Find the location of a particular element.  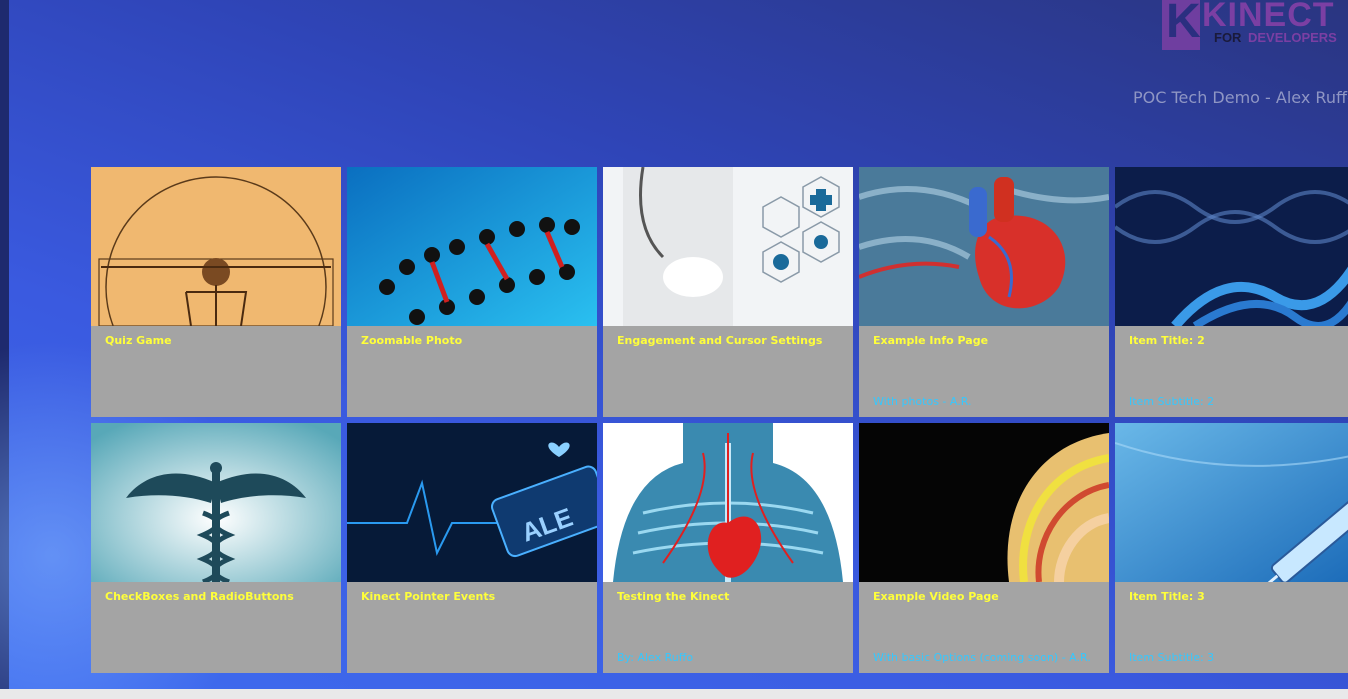

tile-zoomable-photo: Zoomable Photo is located at coordinates (472, 292).